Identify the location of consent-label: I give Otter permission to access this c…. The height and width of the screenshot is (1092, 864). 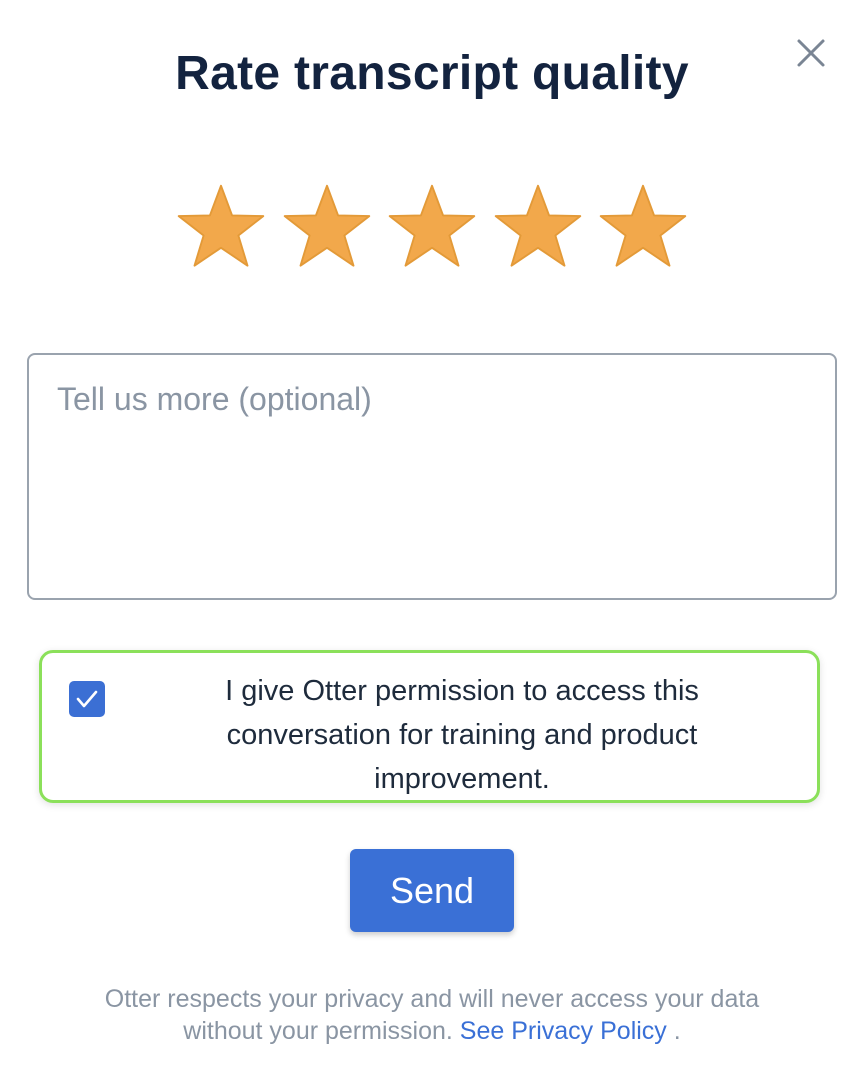
(462, 735).